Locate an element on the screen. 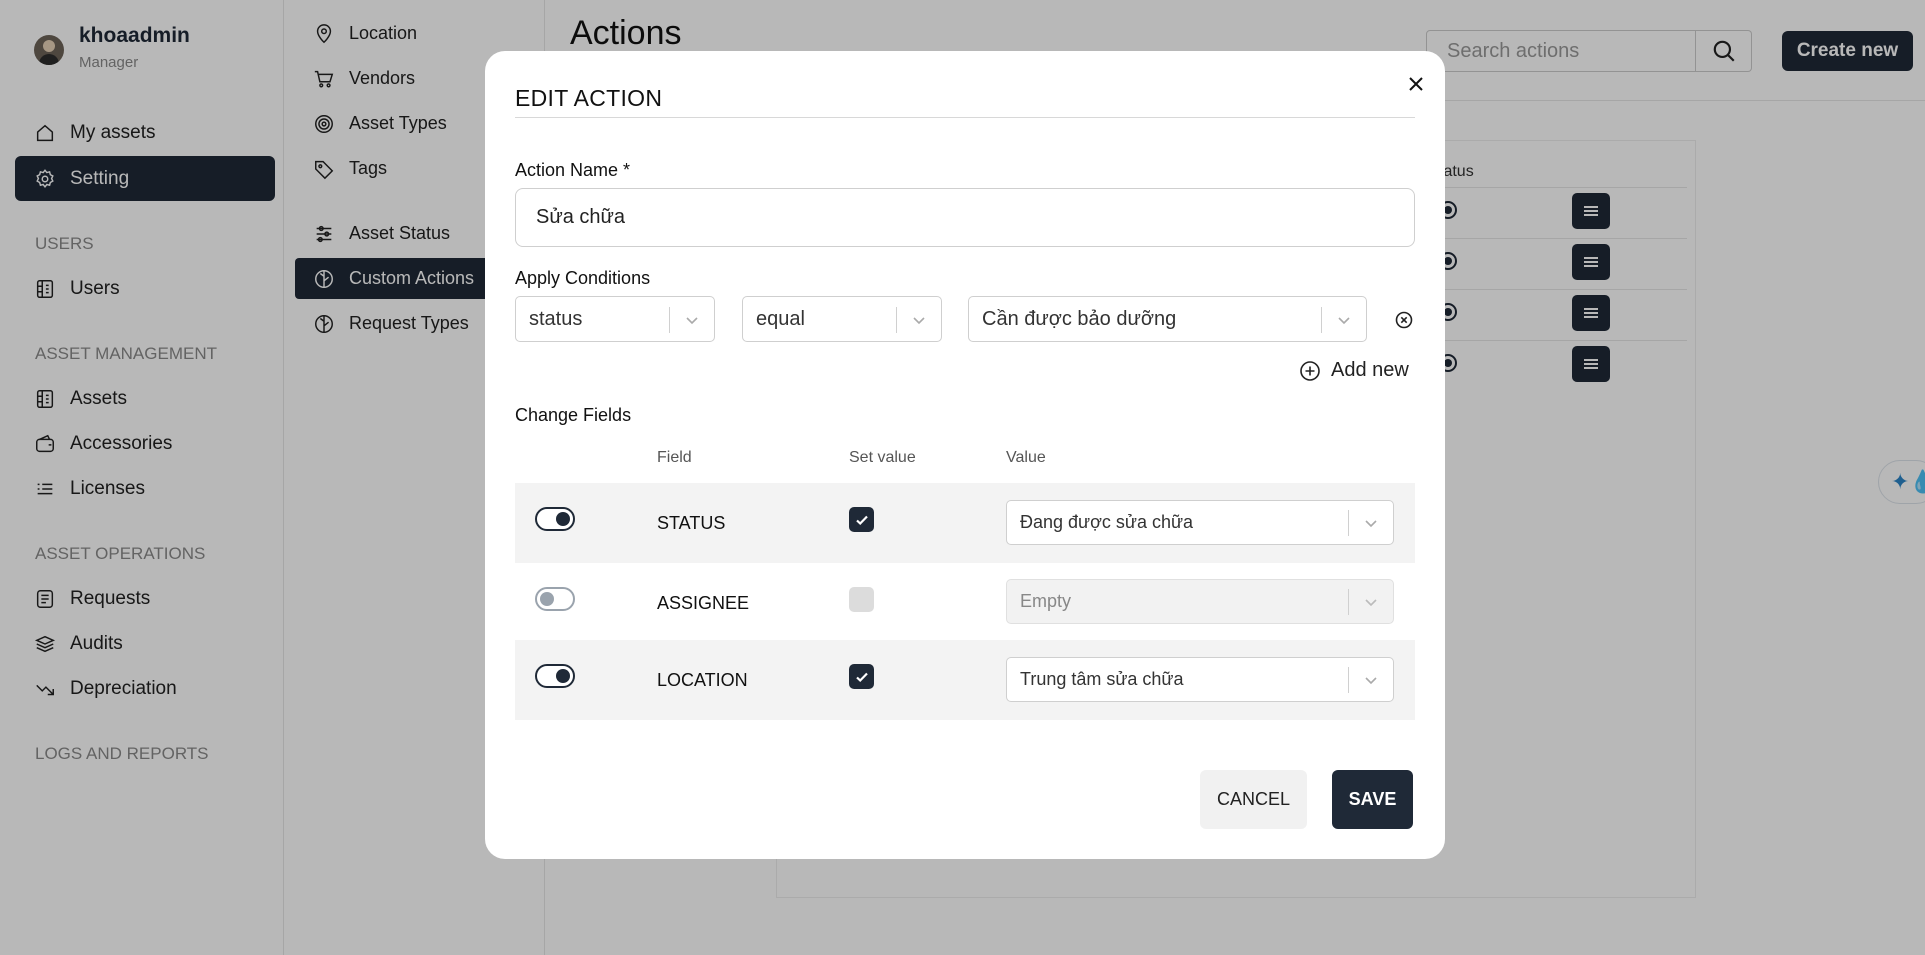 This screenshot has height=955, width=1925. apply-conditions-label: Apply Conditions is located at coordinates (583, 278).